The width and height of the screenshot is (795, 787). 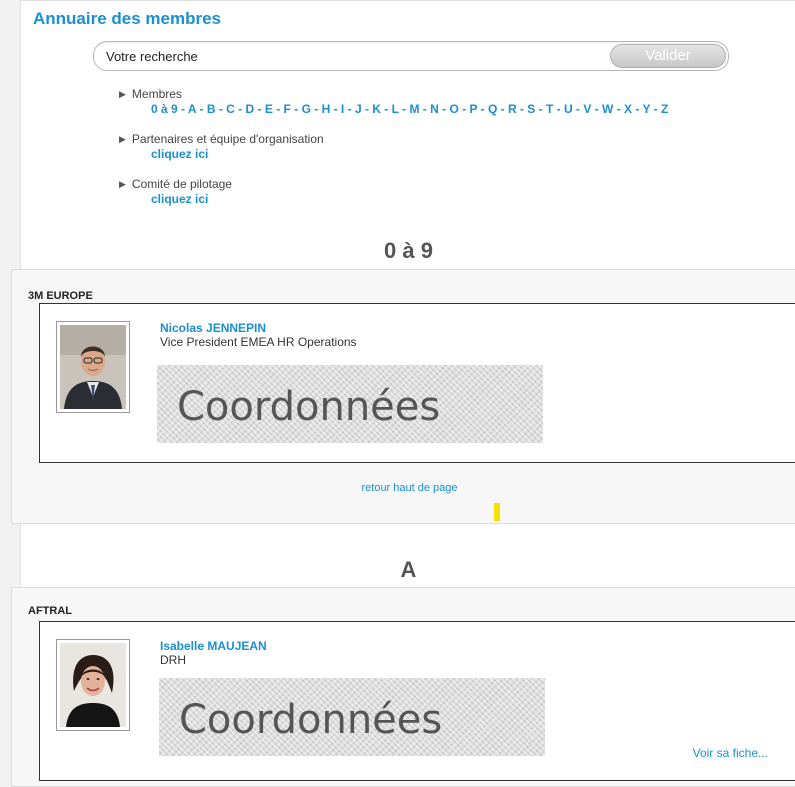 I want to click on section-heading-a: A, so click(x=408, y=569).